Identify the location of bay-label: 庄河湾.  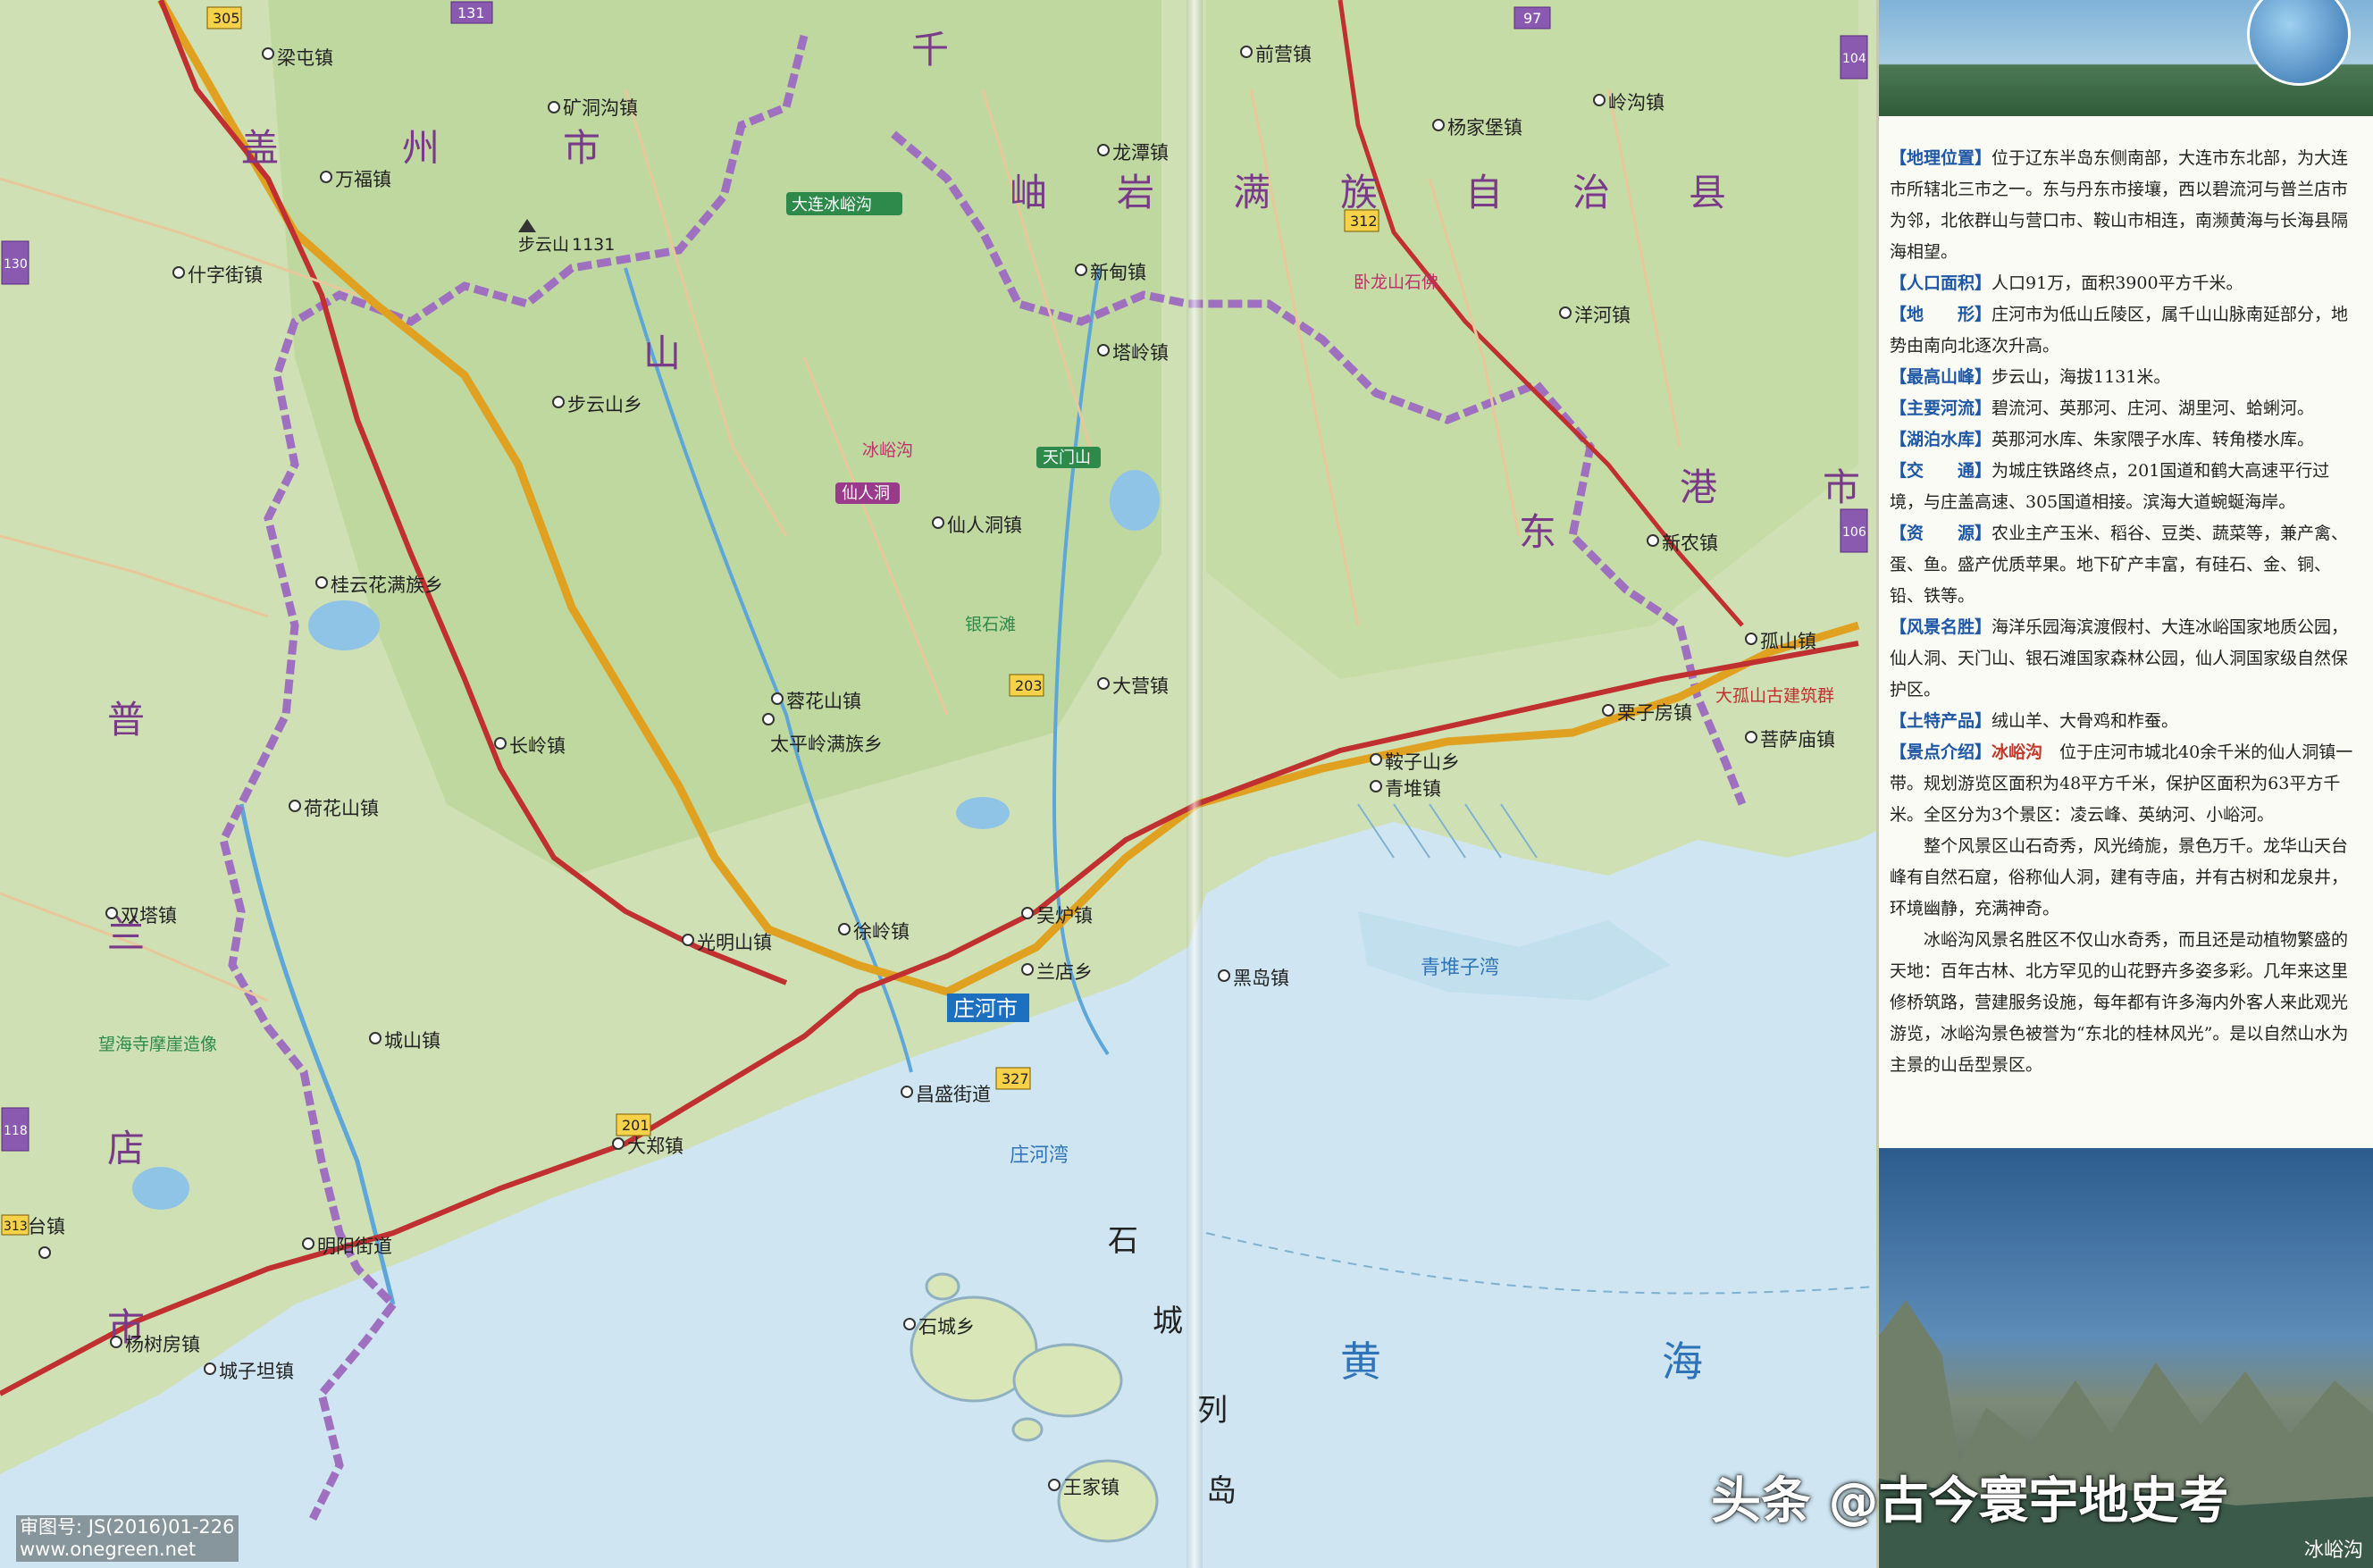
(1039, 1156).